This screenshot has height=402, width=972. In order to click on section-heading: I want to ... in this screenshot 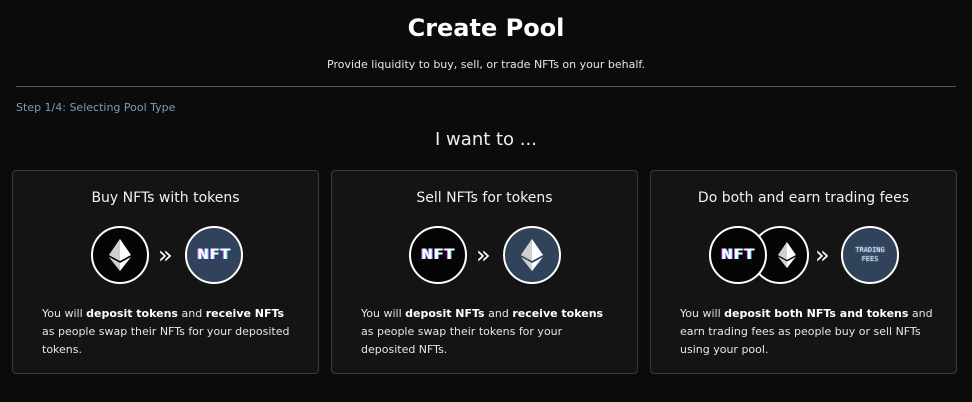, I will do `click(486, 139)`.